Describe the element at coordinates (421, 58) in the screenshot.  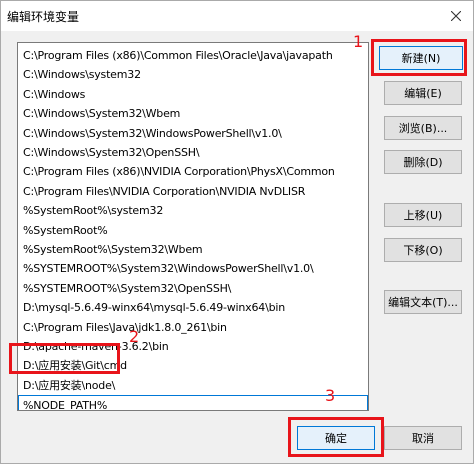
I see `new-button: 新建(N)` at that location.